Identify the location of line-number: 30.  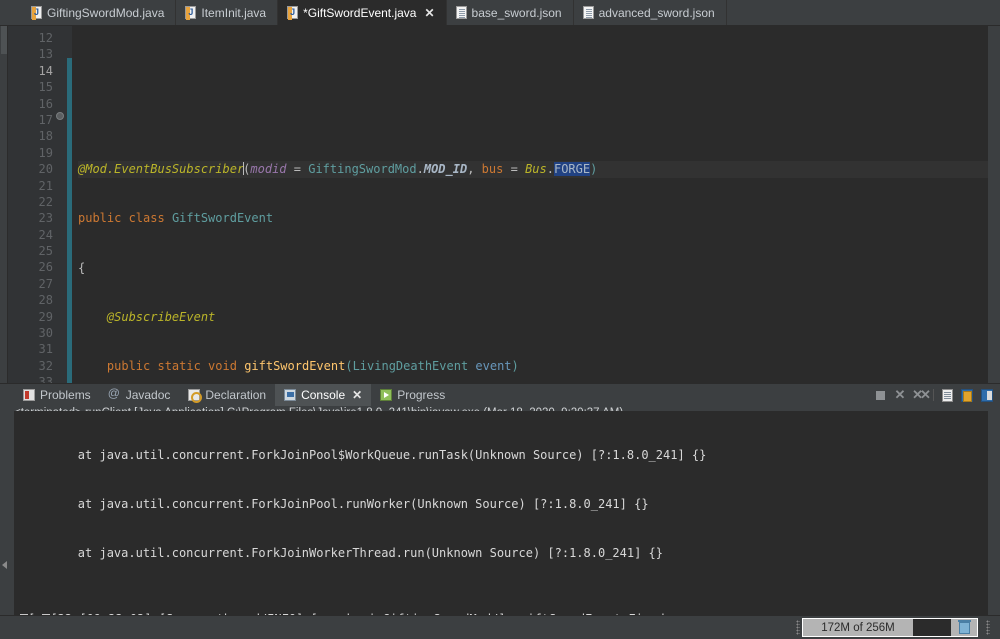
(45, 333).